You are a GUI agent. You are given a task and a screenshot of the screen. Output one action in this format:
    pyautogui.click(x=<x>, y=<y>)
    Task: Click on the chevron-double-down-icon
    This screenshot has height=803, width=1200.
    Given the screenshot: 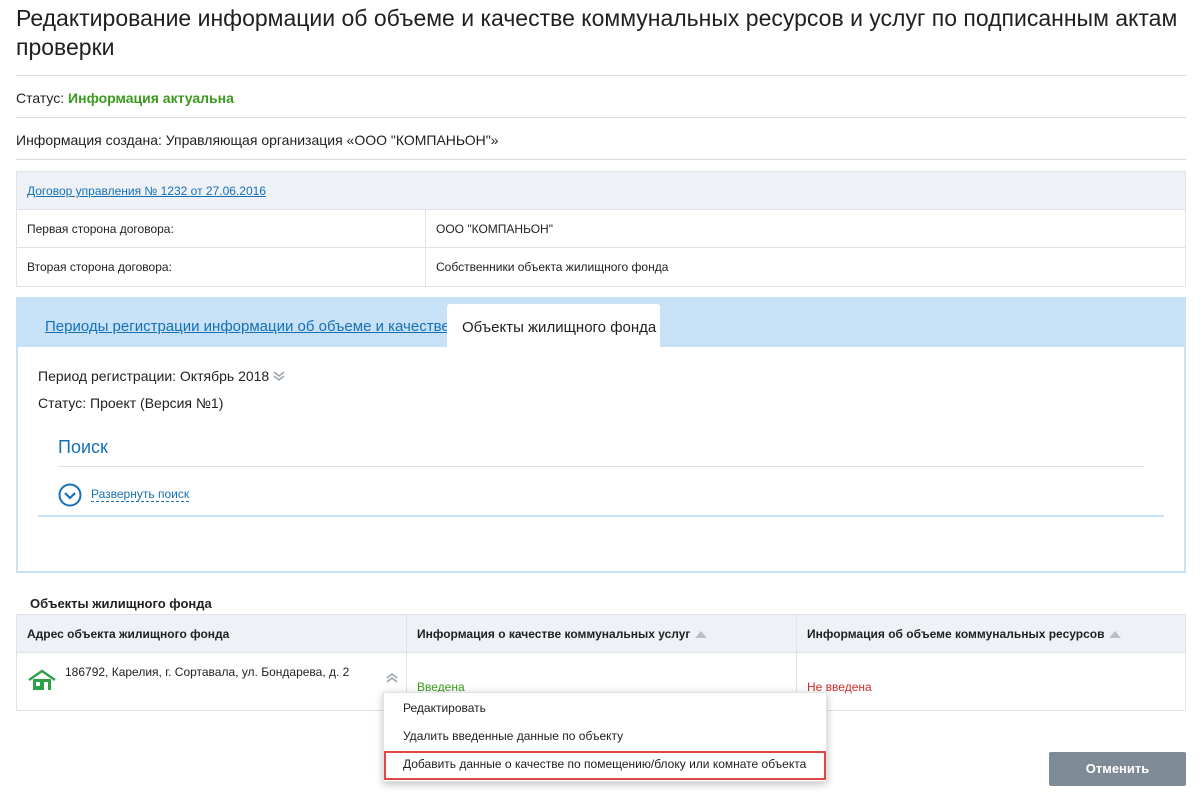 What is the action you would take?
    pyautogui.click(x=279, y=377)
    